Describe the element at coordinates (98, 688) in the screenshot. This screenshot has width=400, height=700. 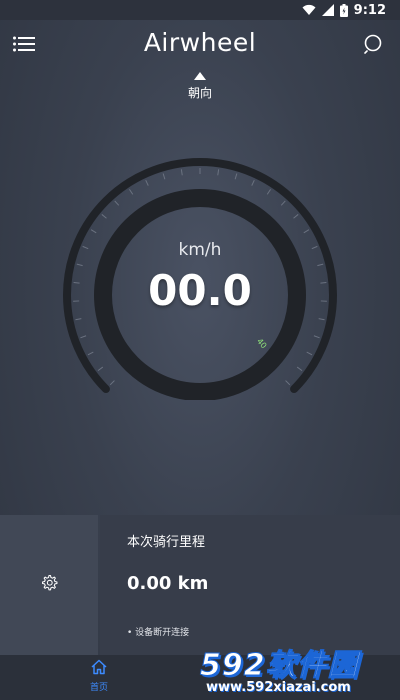
I see `nav-home-label: 首页` at that location.